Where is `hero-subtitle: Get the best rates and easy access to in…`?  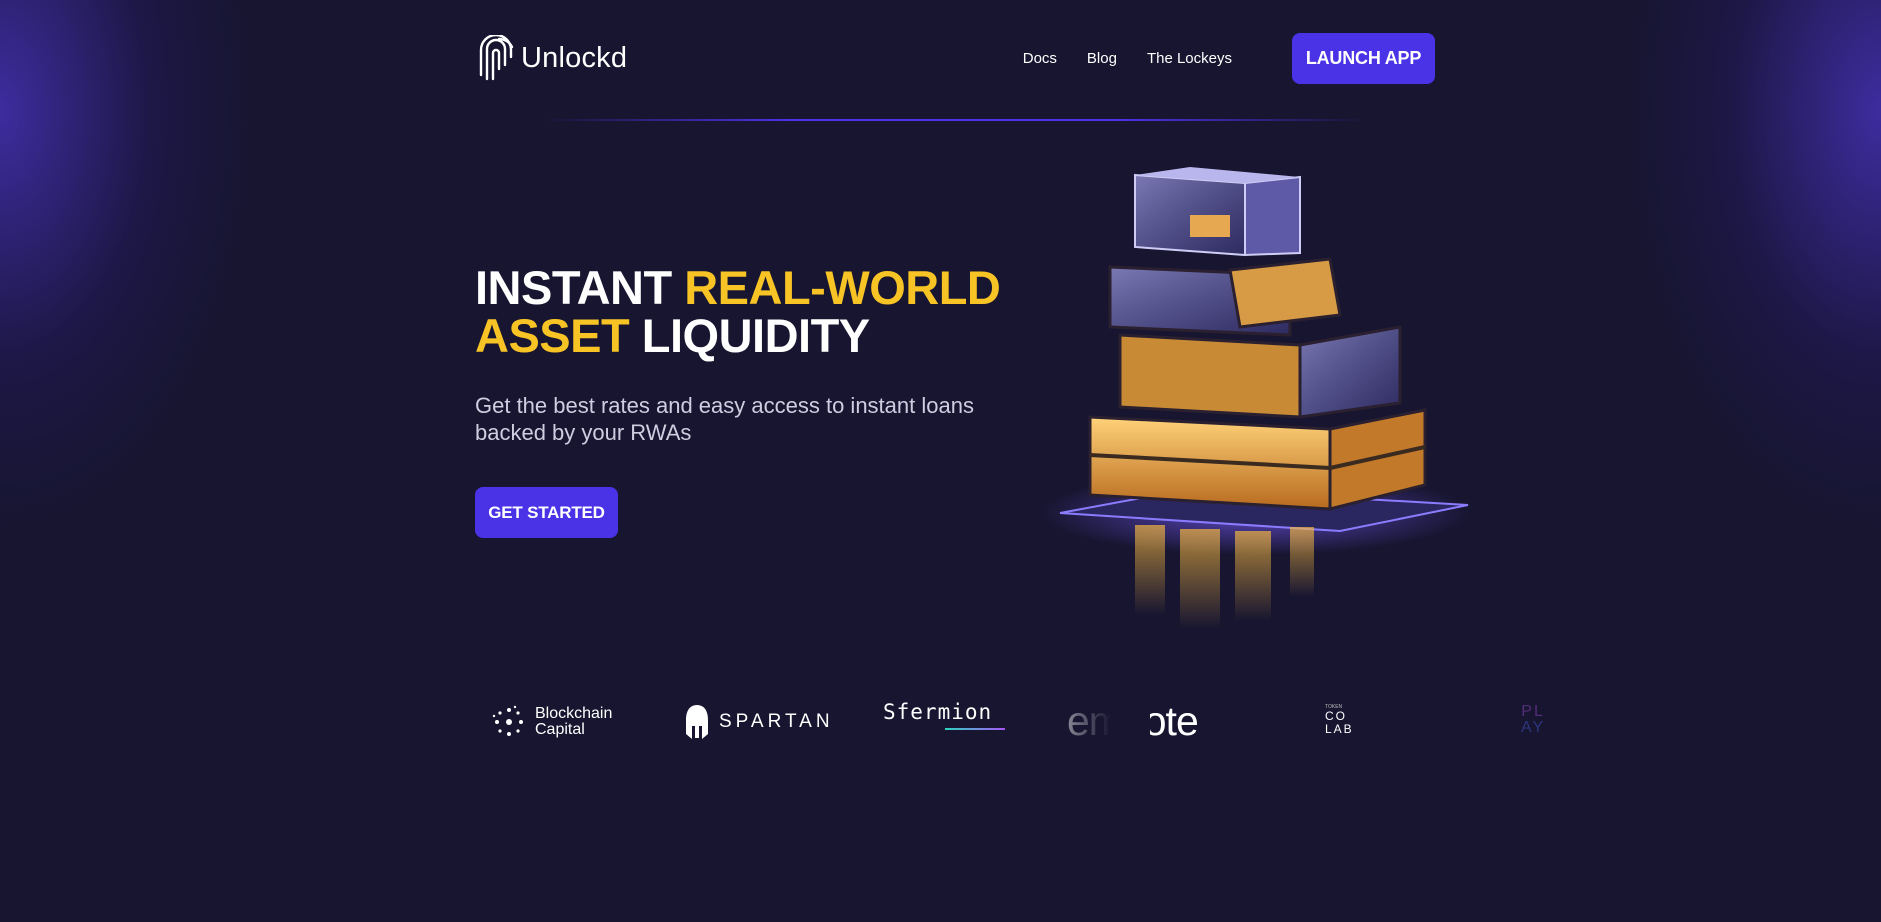 hero-subtitle: Get the best rates and easy access to in… is located at coordinates (724, 419).